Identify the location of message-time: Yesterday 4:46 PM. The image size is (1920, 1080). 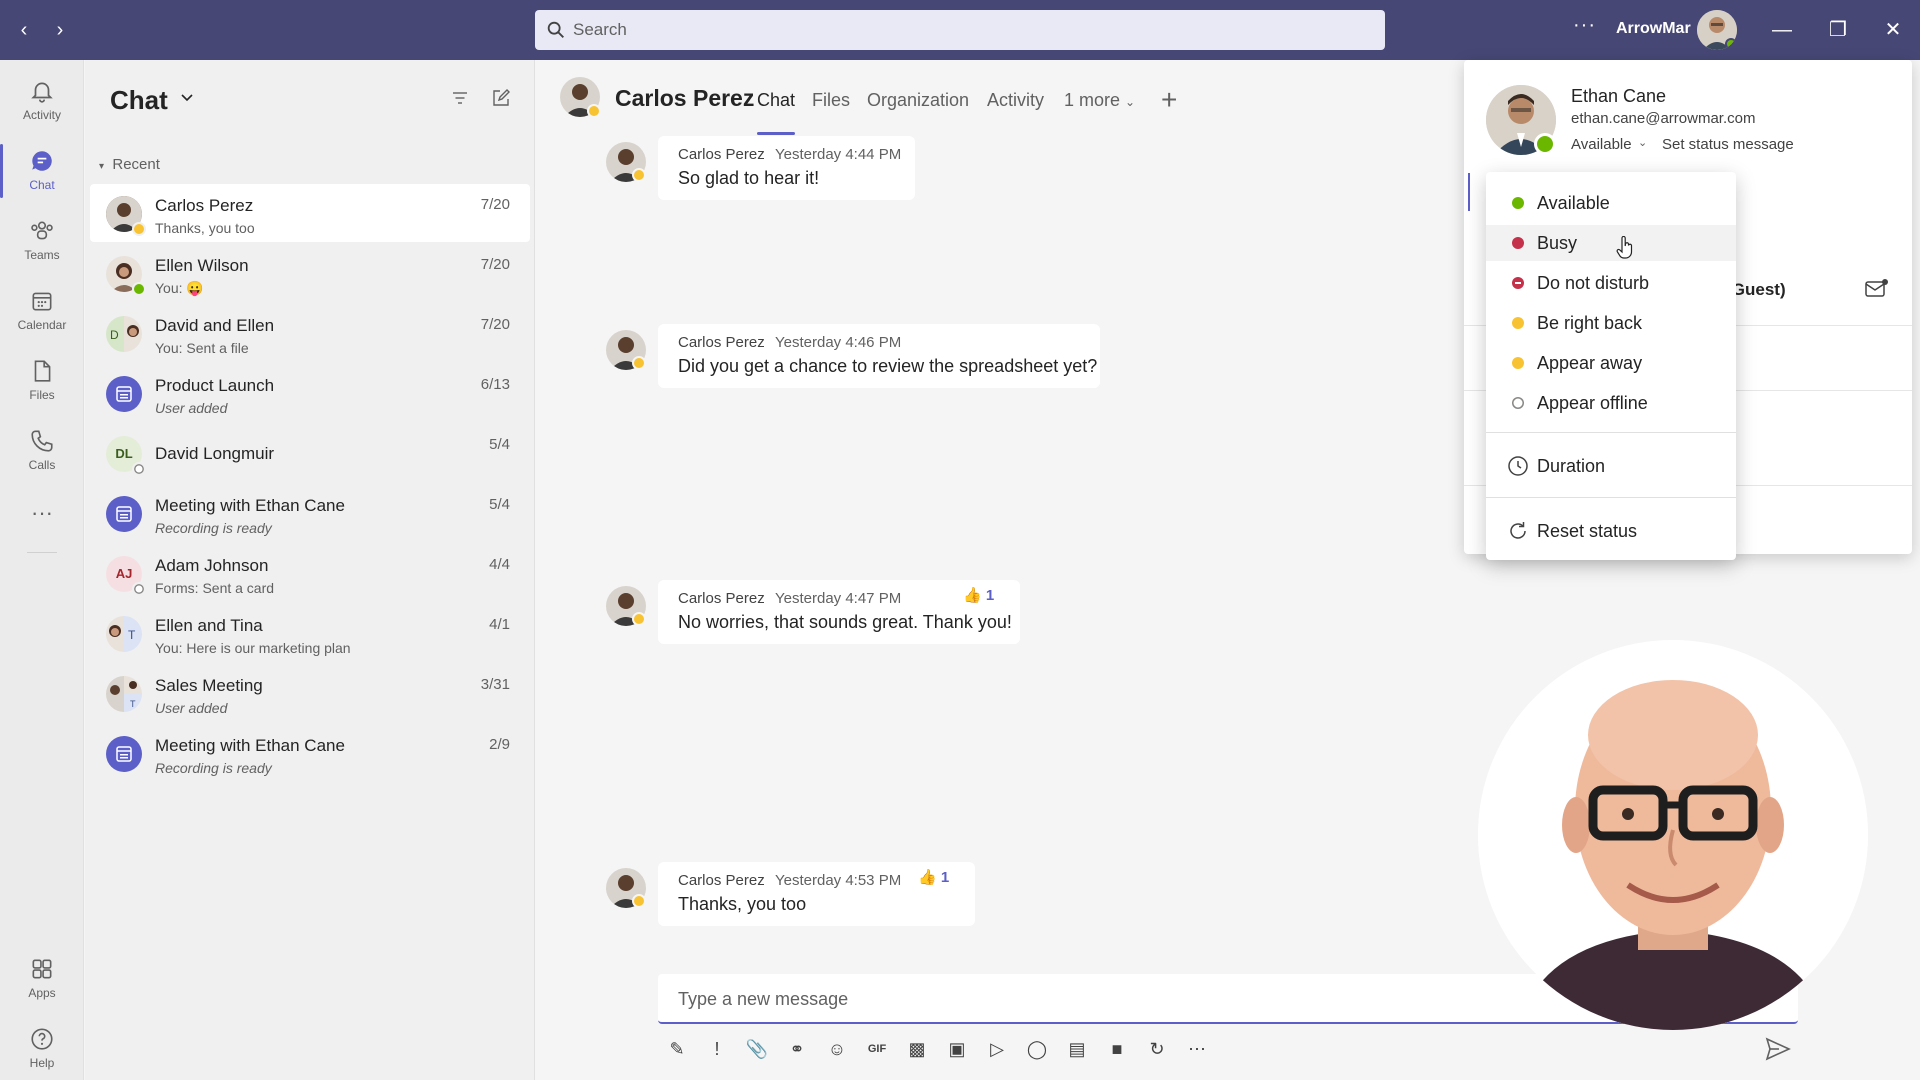
(838, 342).